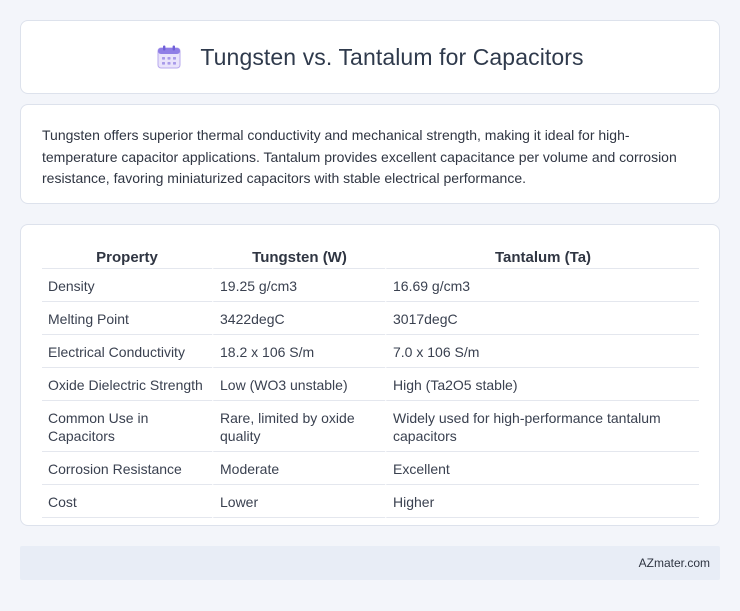  I want to click on title-wrap: Tungsten vs. Tantalum for Capacitors, so click(370, 57).